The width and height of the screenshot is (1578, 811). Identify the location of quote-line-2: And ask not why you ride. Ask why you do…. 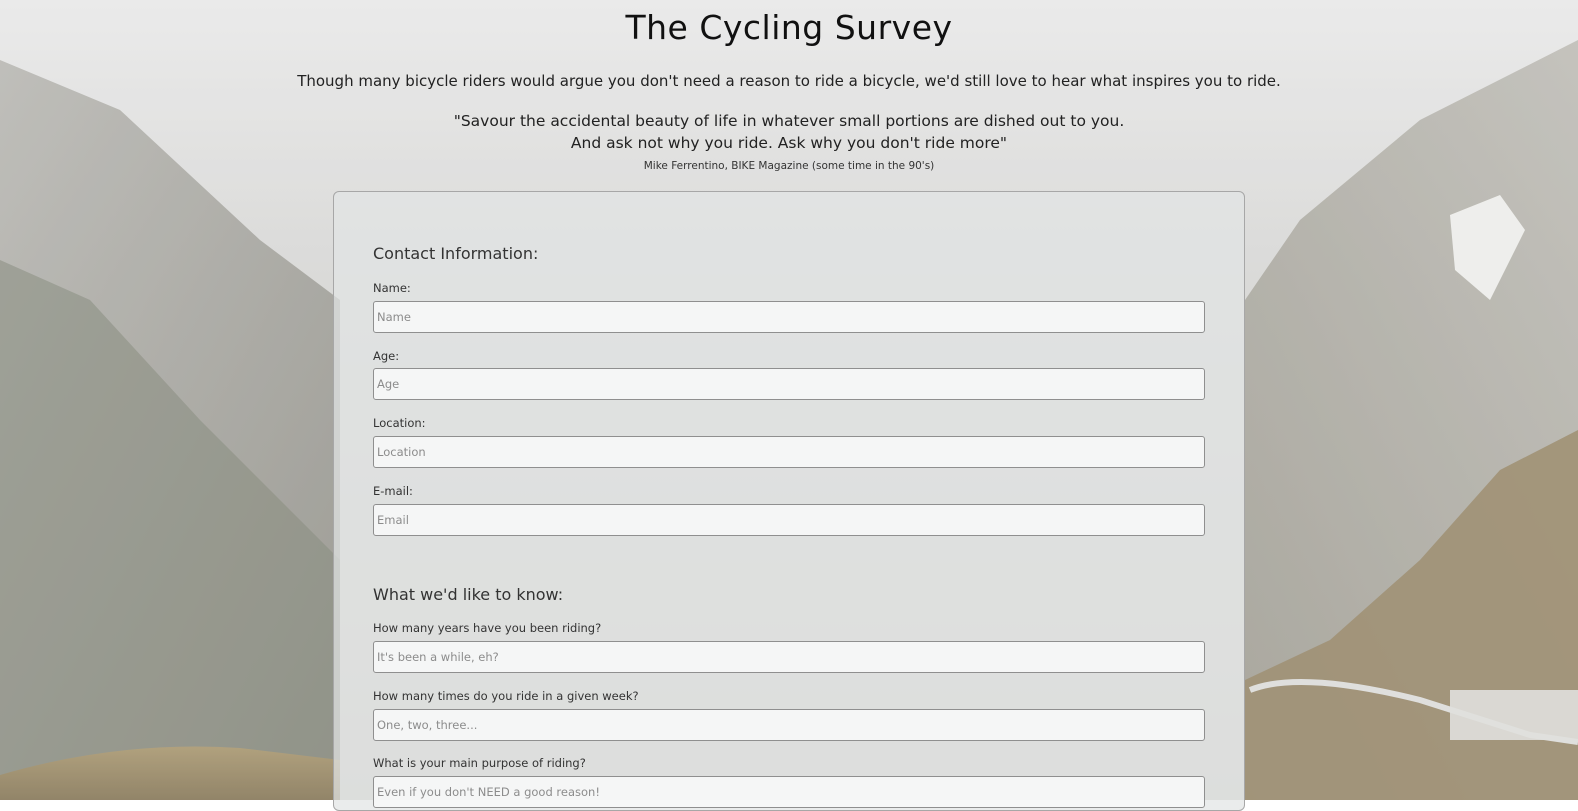
(789, 143).